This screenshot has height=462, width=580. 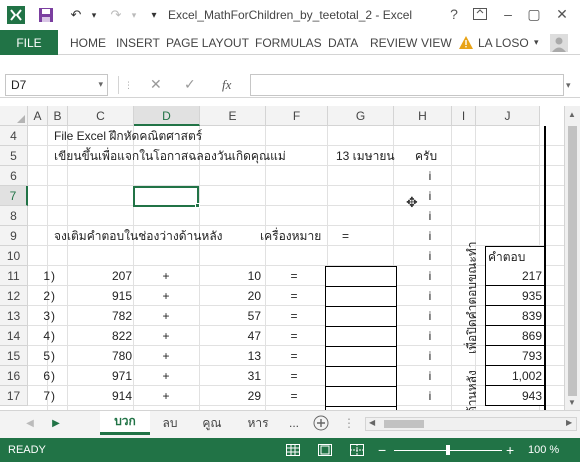 I want to click on tab-home: HOME, so click(x=88, y=42).